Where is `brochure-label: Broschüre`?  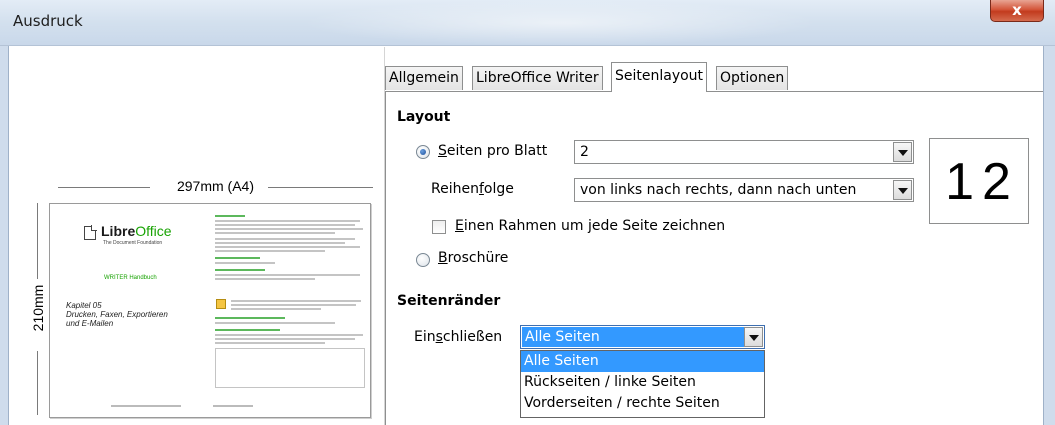 brochure-label: Broschüre is located at coordinates (473, 258).